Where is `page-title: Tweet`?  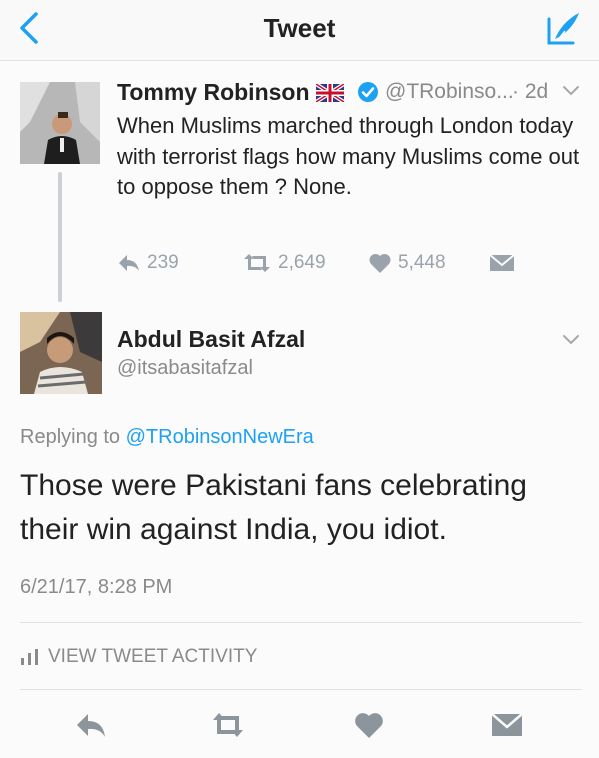 page-title: Tweet is located at coordinates (299, 28).